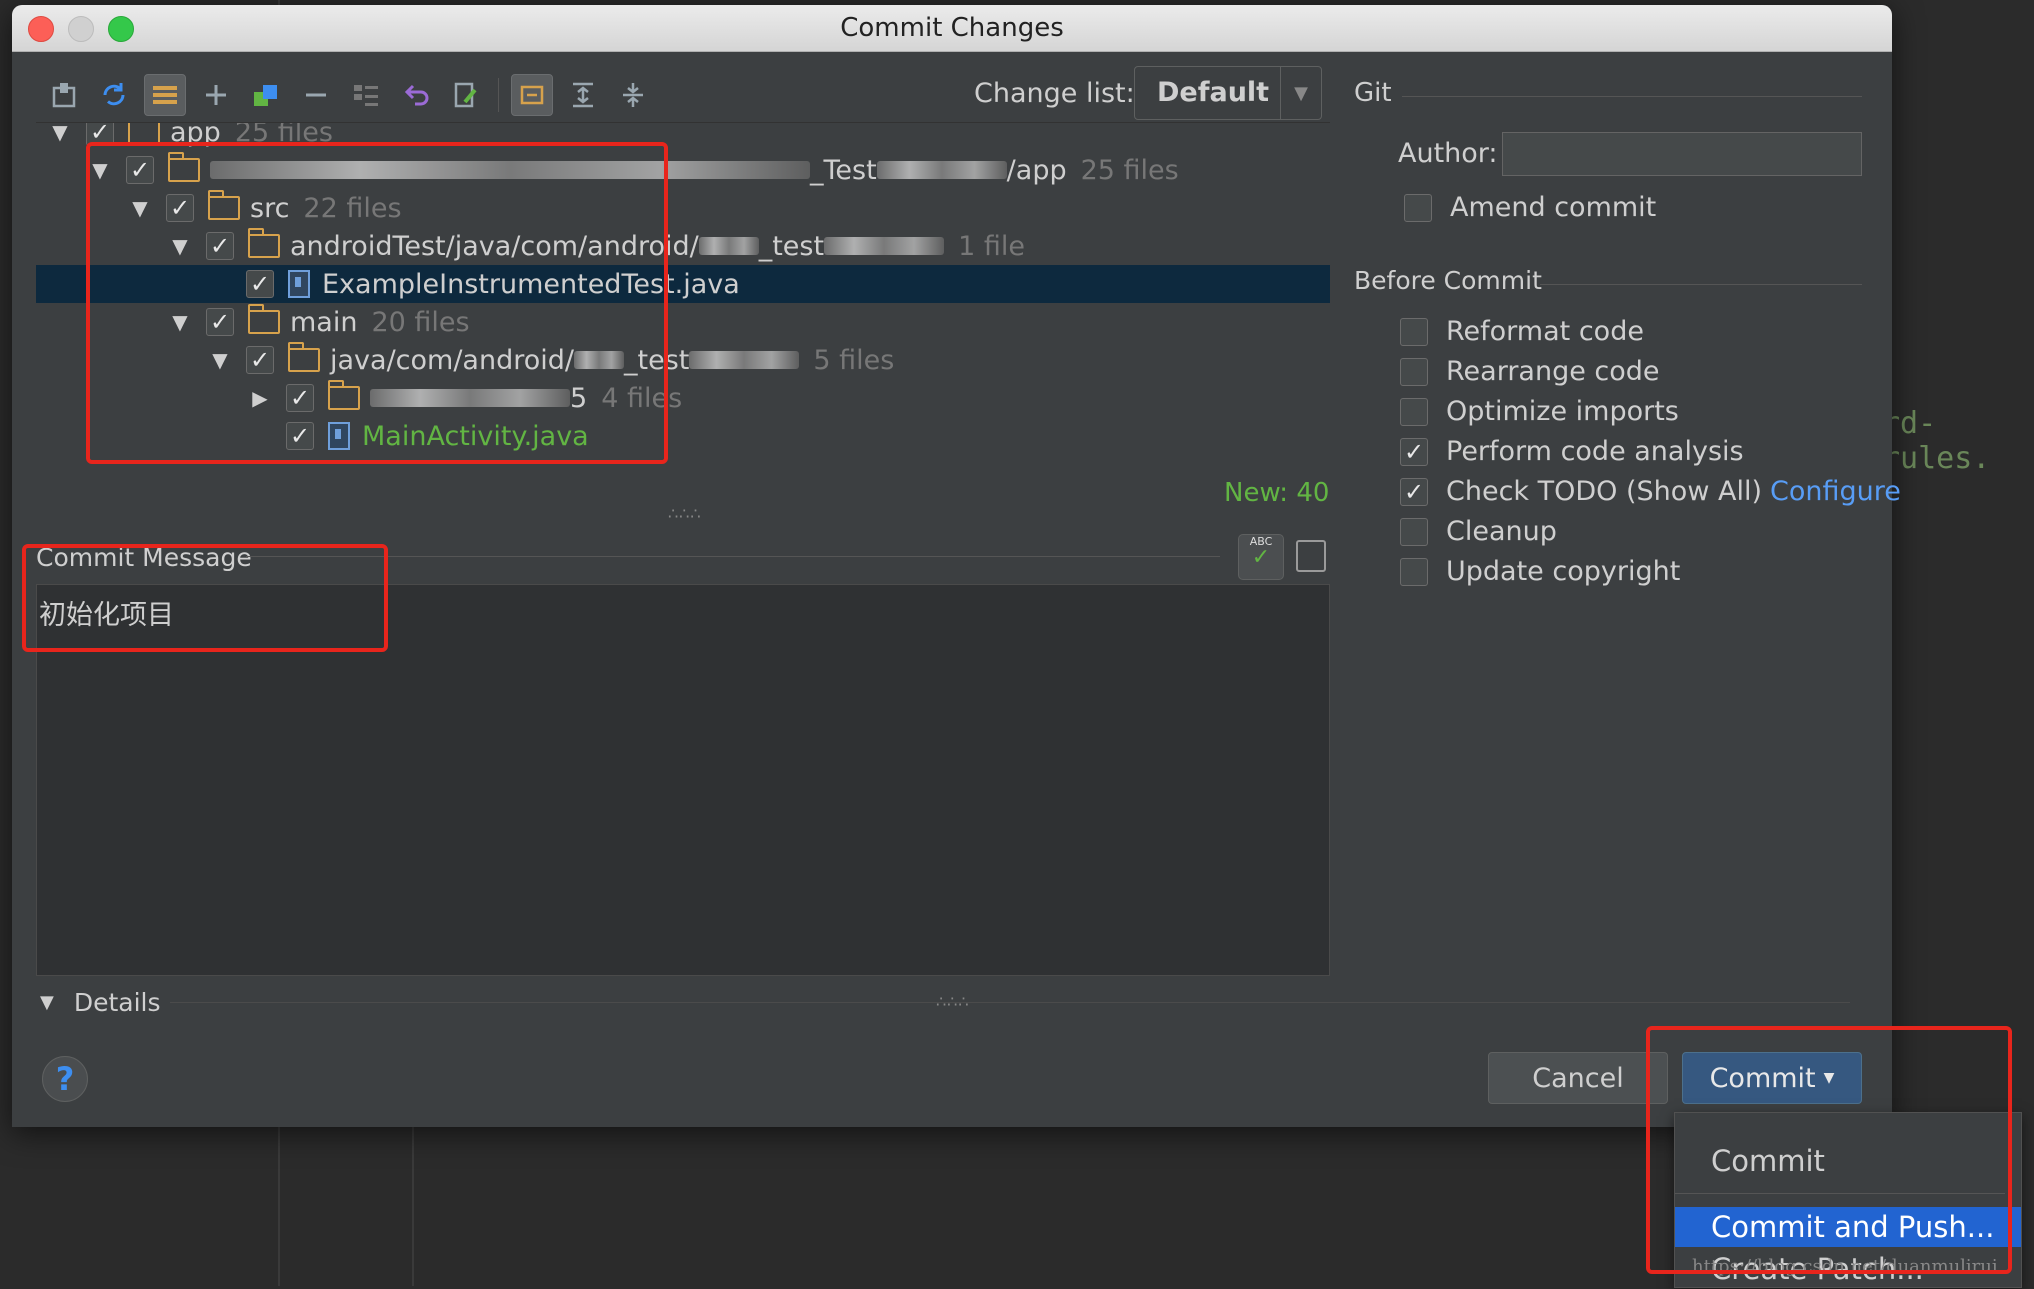 The width and height of the screenshot is (2034, 1289). What do you see at coordinates (1595, 451) in the screenshot?
I see `perform-code-analysis-label: Perform code analysis` at bounding box center [1595, 451].